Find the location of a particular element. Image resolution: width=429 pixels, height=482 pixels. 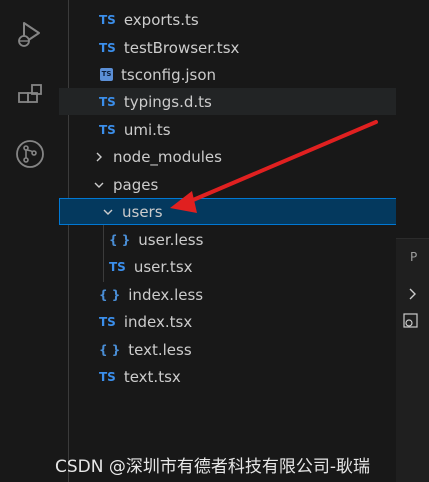

watermark-text: CSDN @深圳市有德者科技有限公司-耿瑞 is located at coordinates (213, 467).